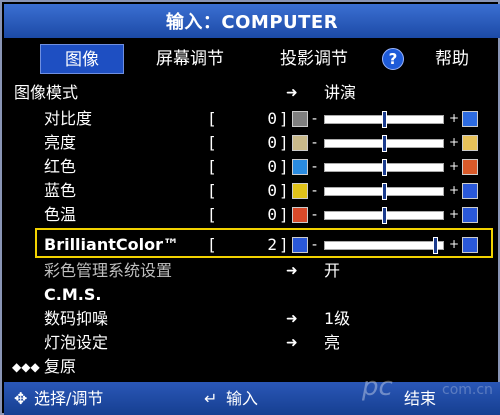 The width and height of the screenshot is (500, 415). I want to click on cool-temp-icon, so click(470, 215).